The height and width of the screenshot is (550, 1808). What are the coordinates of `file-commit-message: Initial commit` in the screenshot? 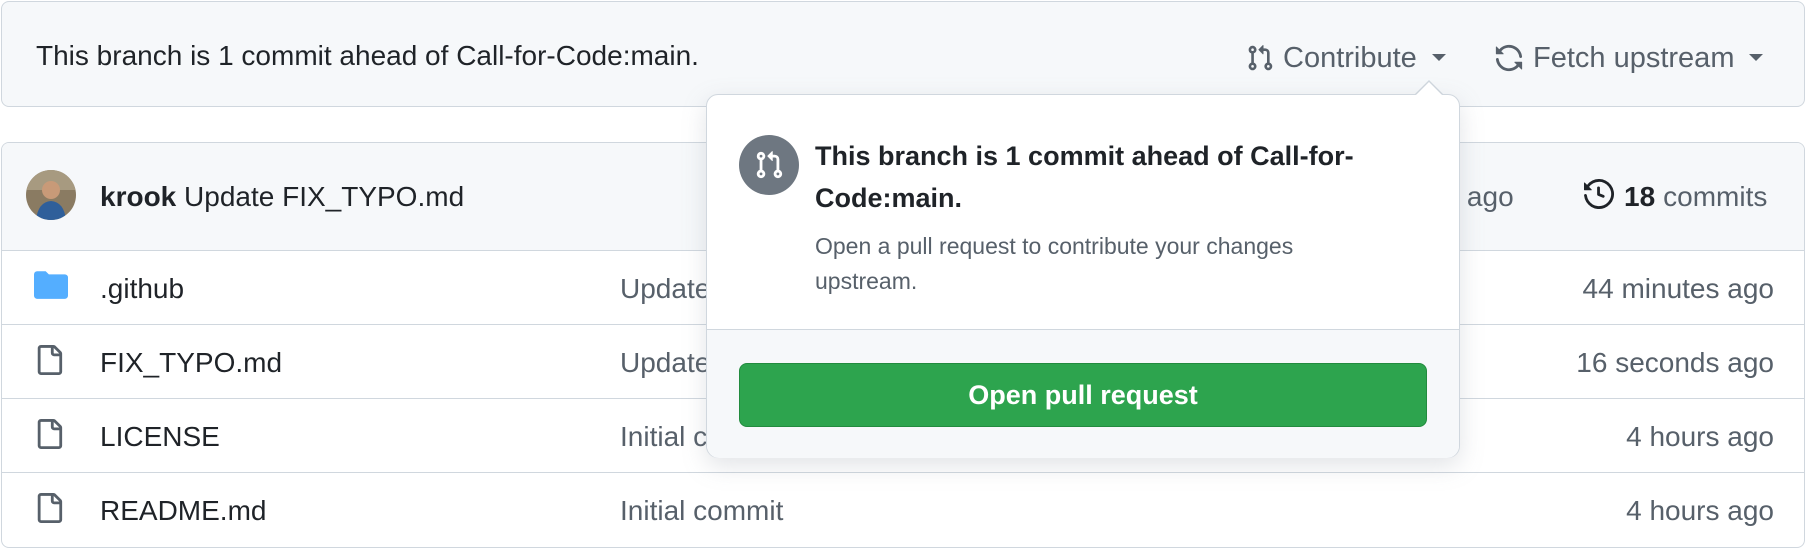 It's located at (701, 511).